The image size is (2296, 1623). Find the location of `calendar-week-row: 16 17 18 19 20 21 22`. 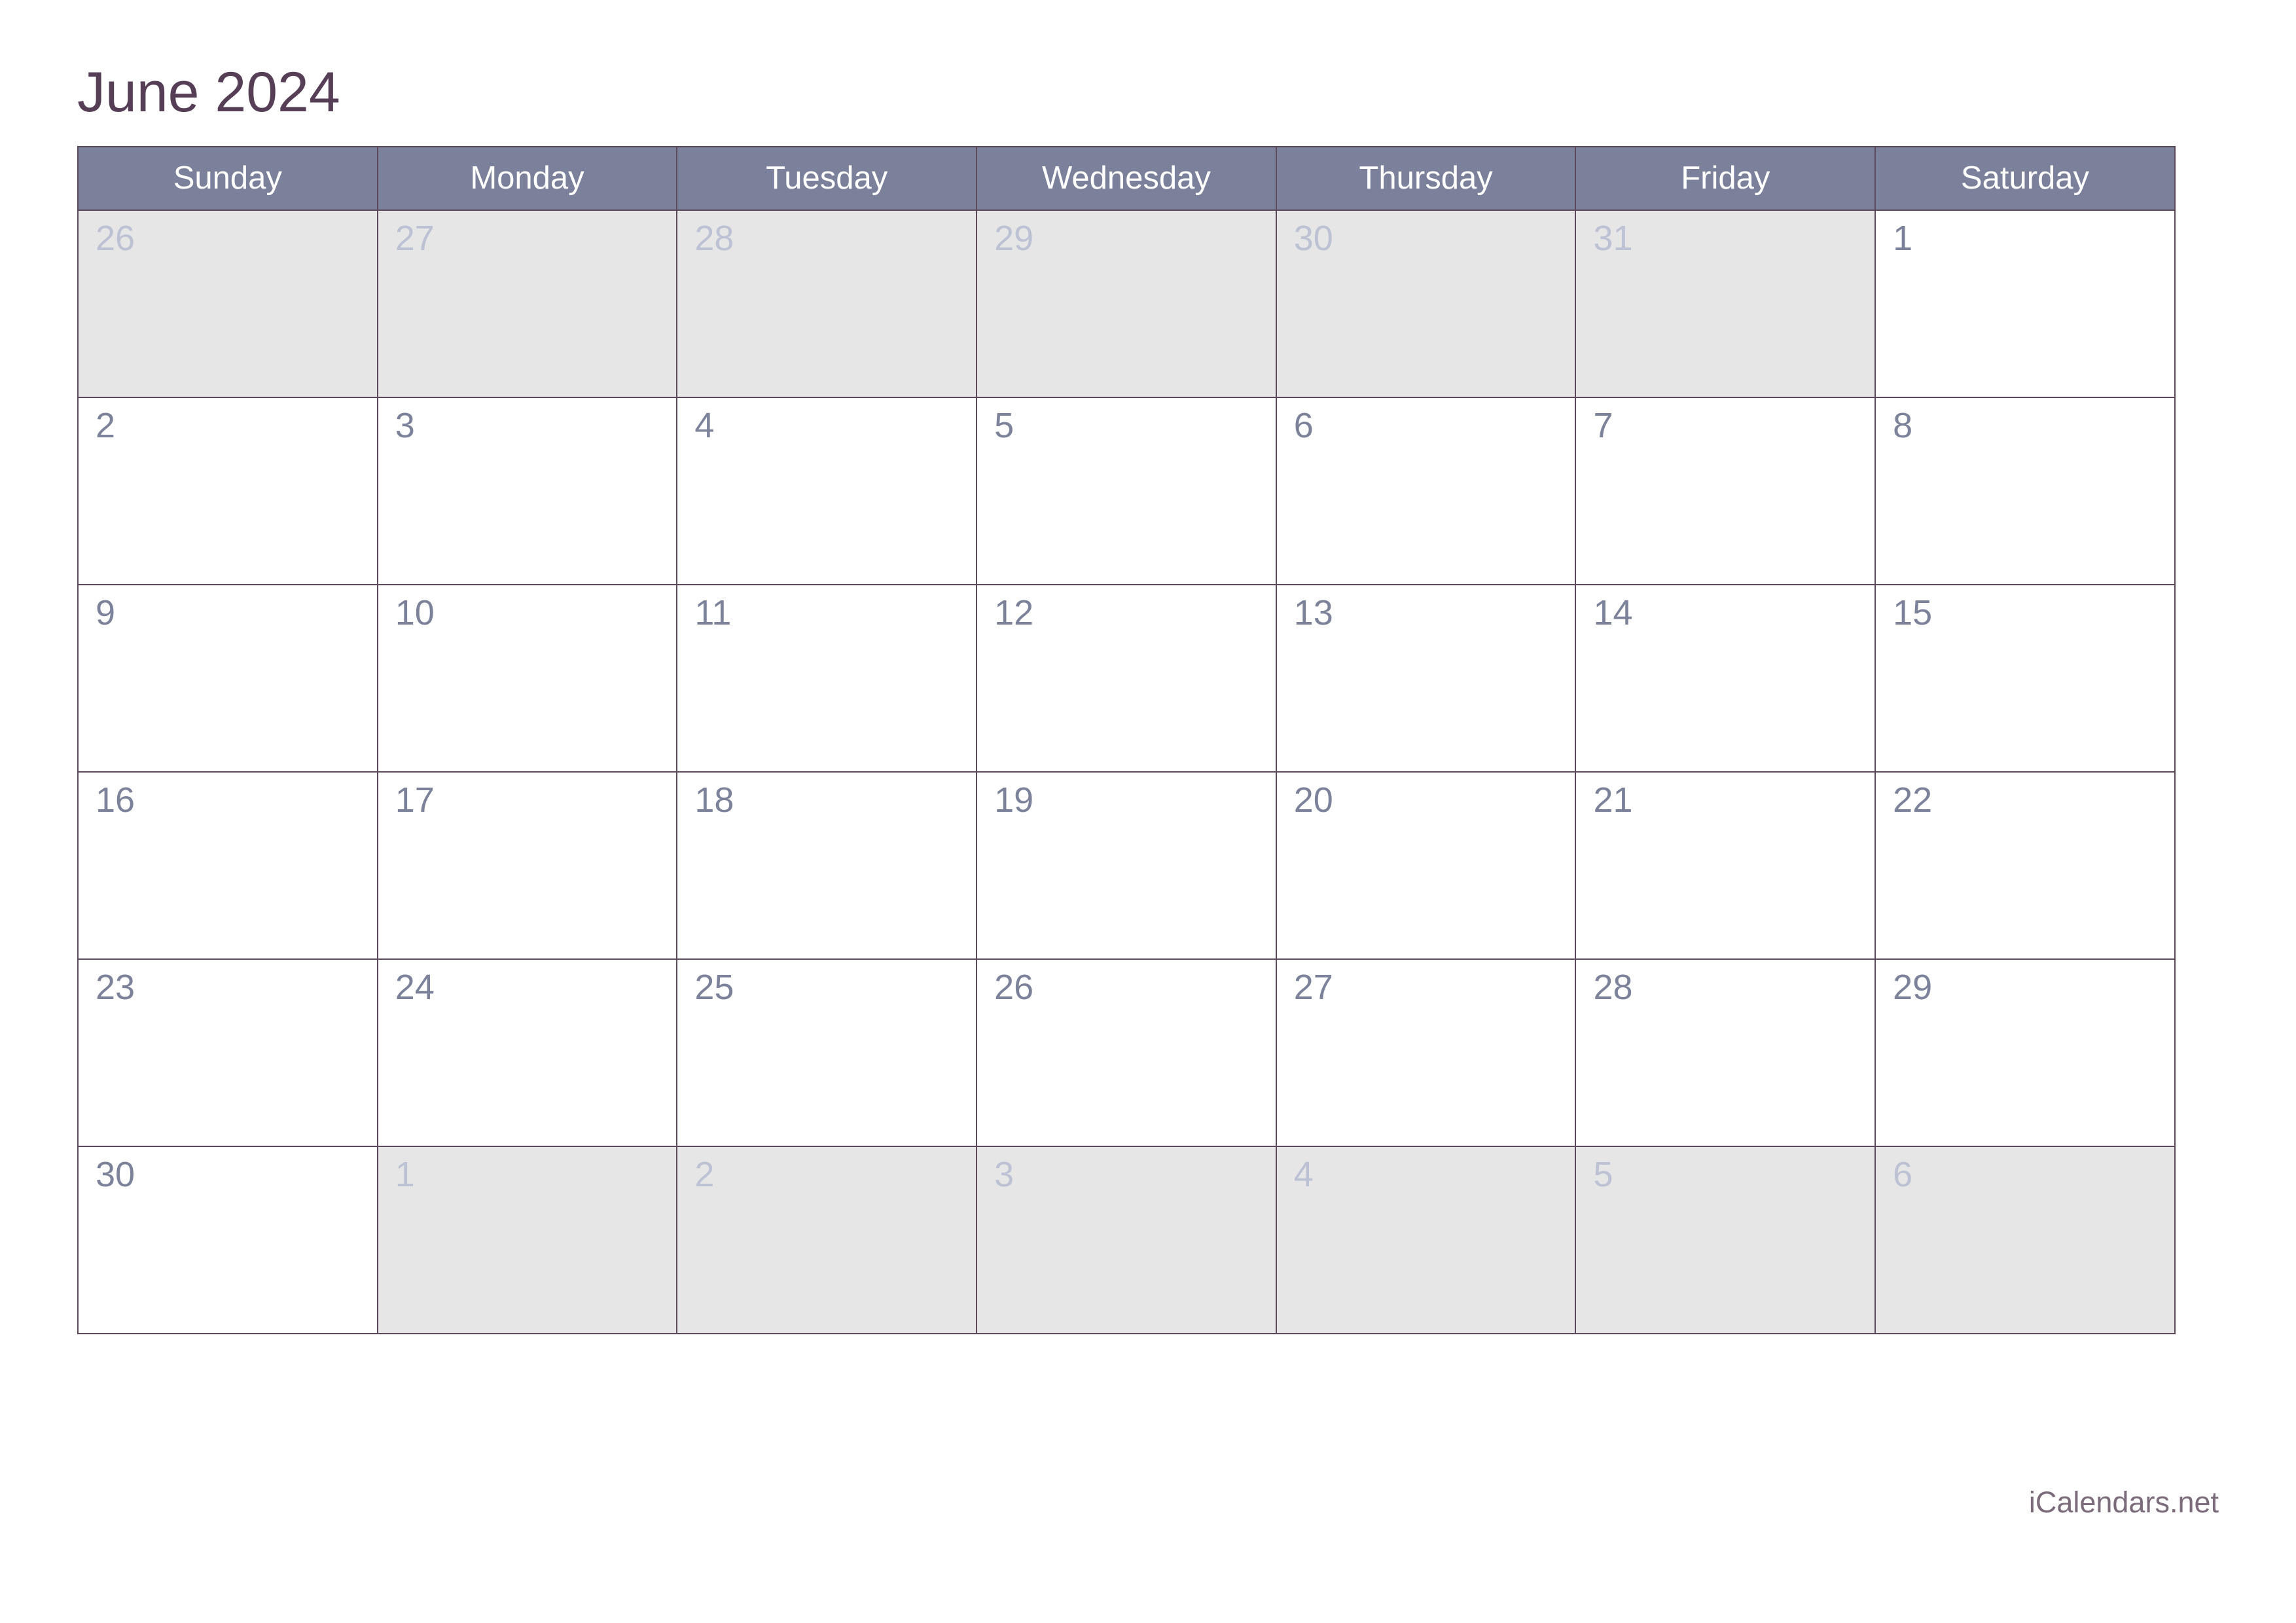

calendar-week-row: 16 17 18 19 20 21 22 is located at coordinates (1126, 865).